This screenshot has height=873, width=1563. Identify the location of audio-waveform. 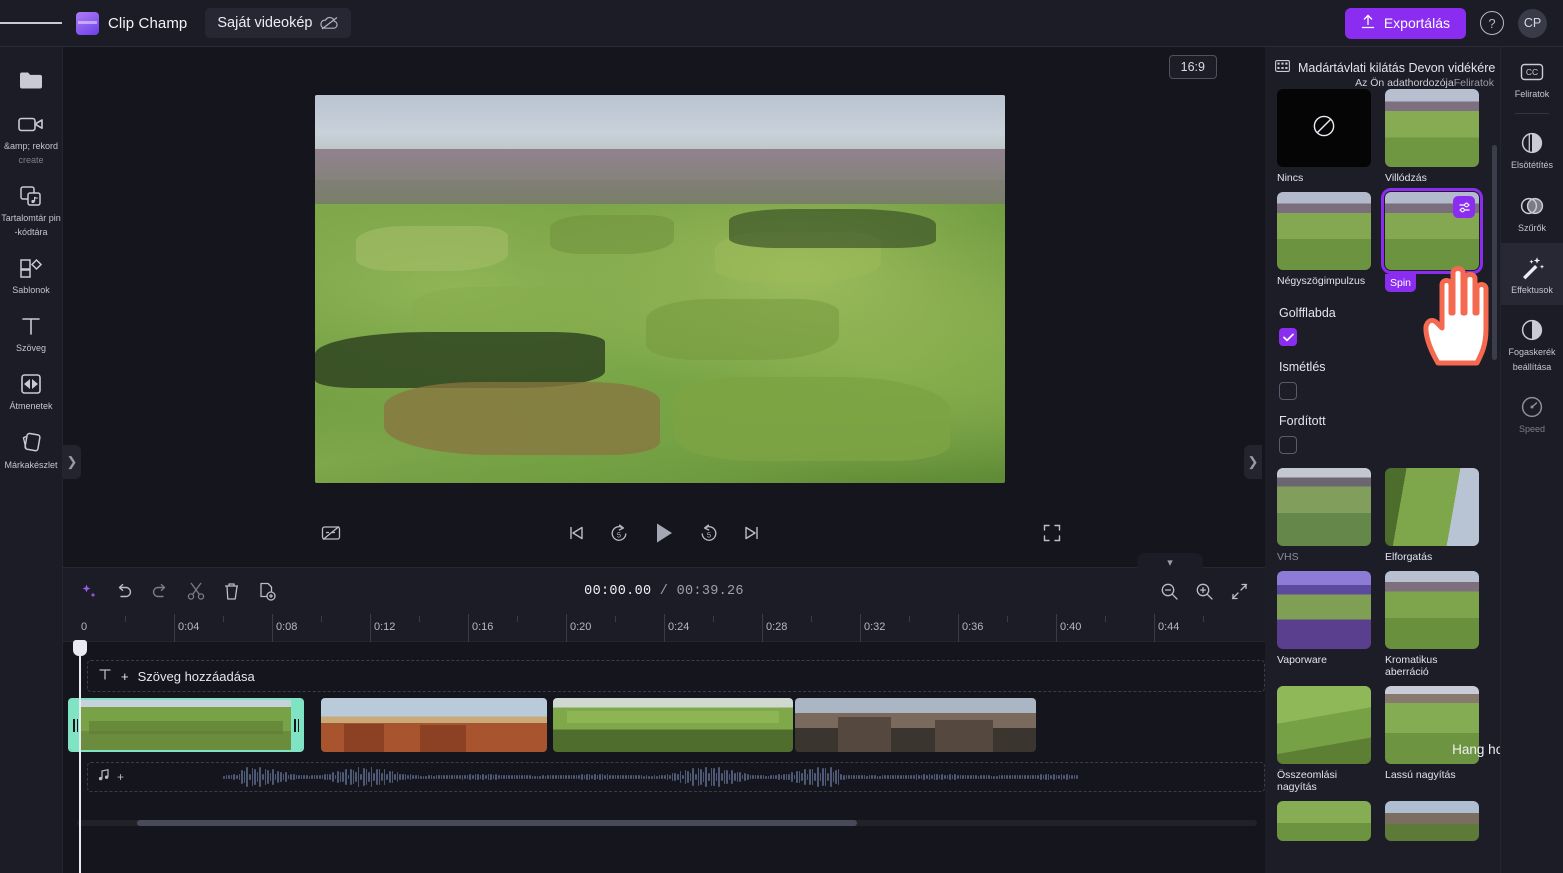
(743, 777).